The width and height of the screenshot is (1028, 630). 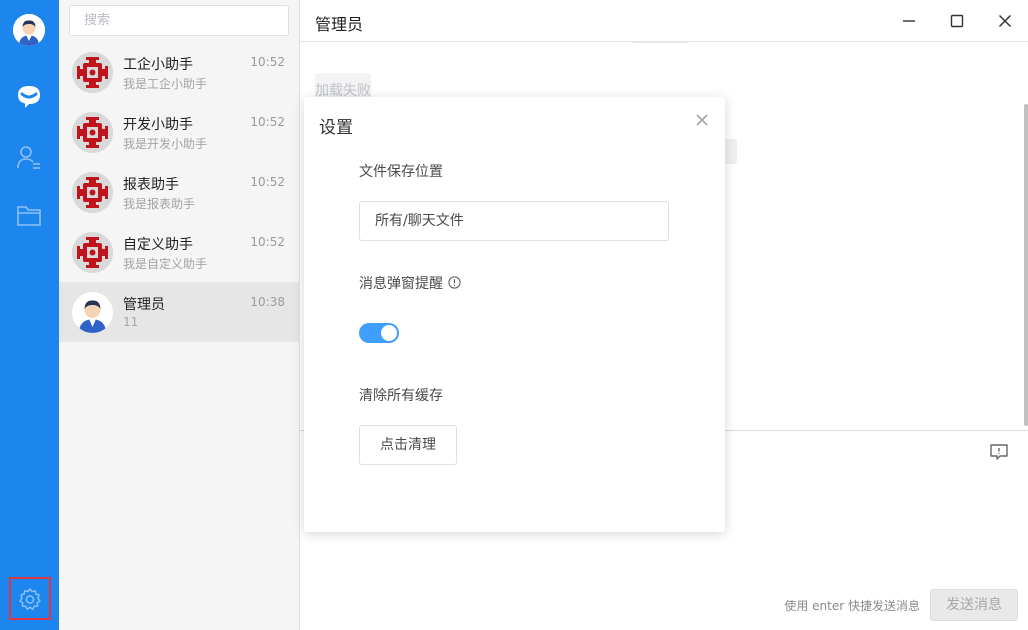 I want to click on list-item: 自定义助手 我是自定义助手 10:52, so click(x=179, y=252).